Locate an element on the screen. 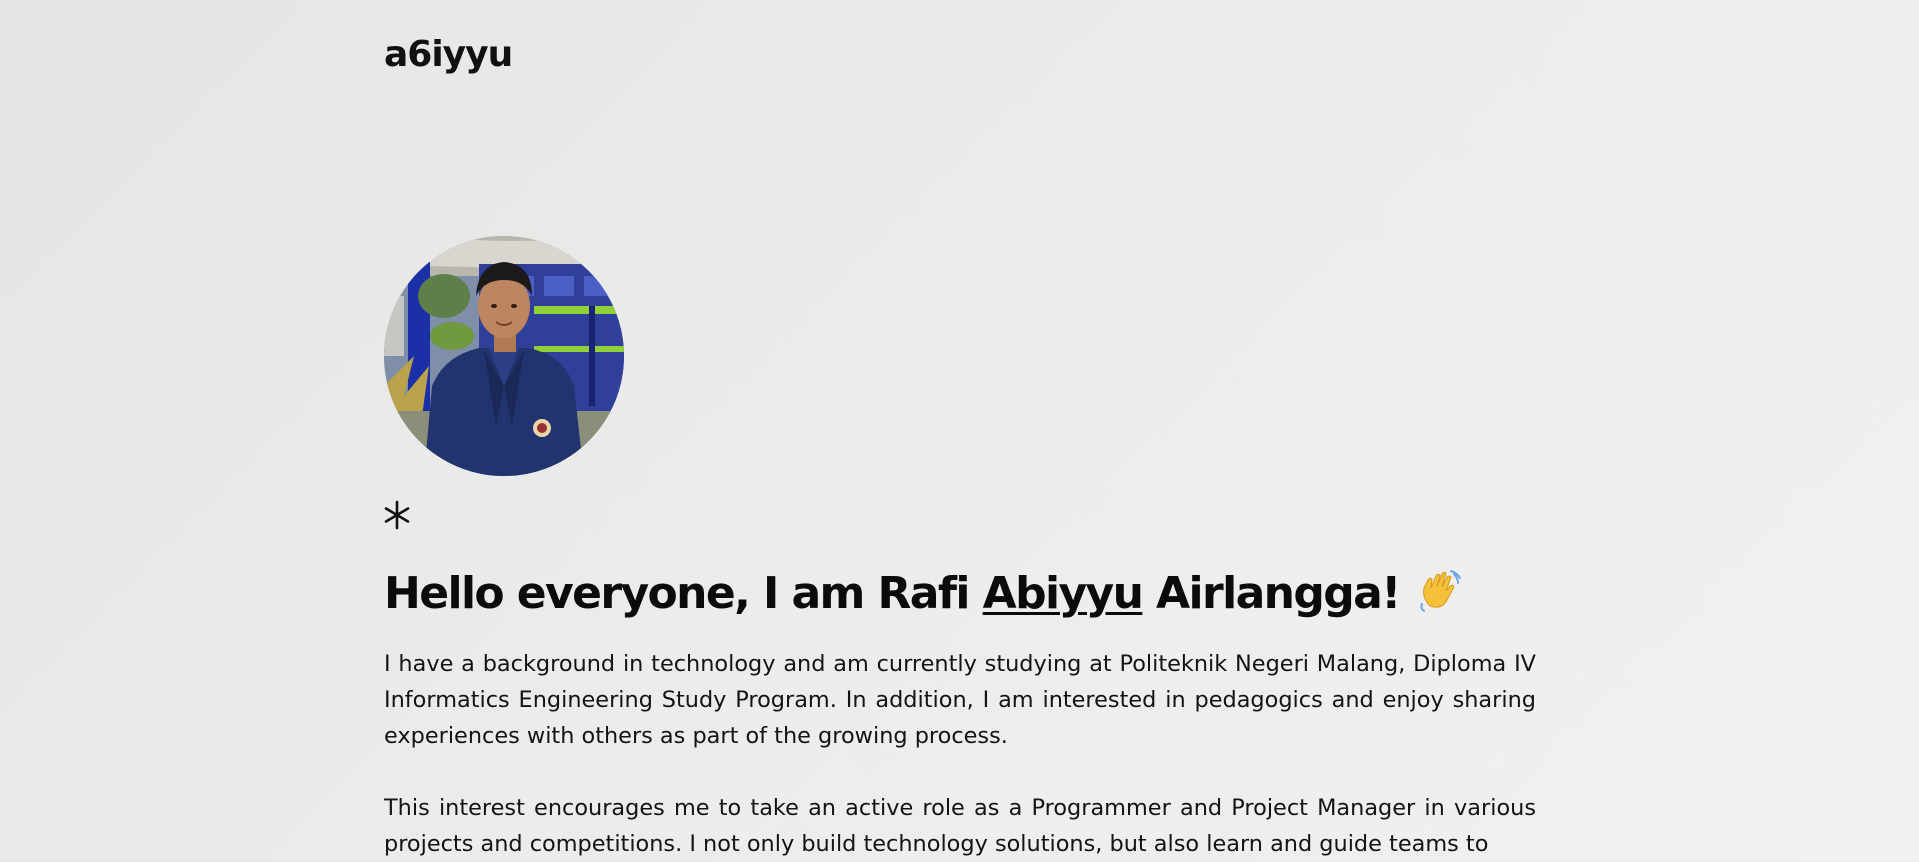  site-logo: a6iyyu is located at coordinates (448, 54).